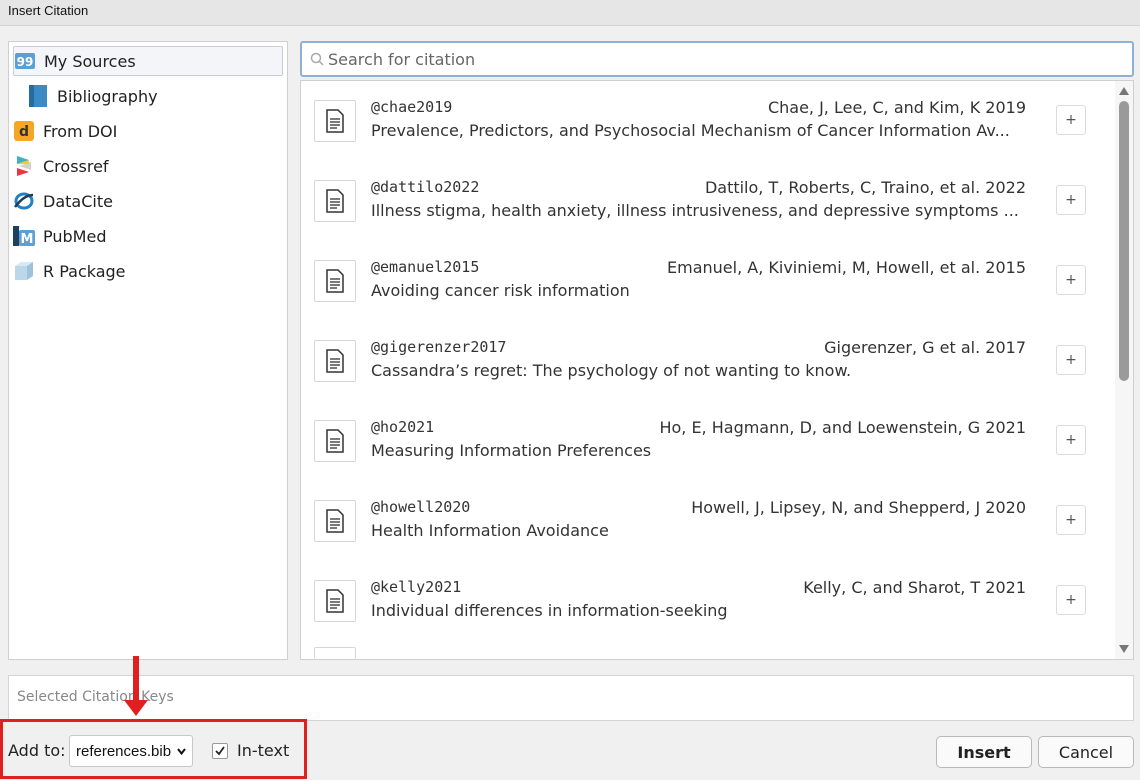 This screenshot has height=780, width=1140. I want to click on source-label: R Package, so click(84, 271).